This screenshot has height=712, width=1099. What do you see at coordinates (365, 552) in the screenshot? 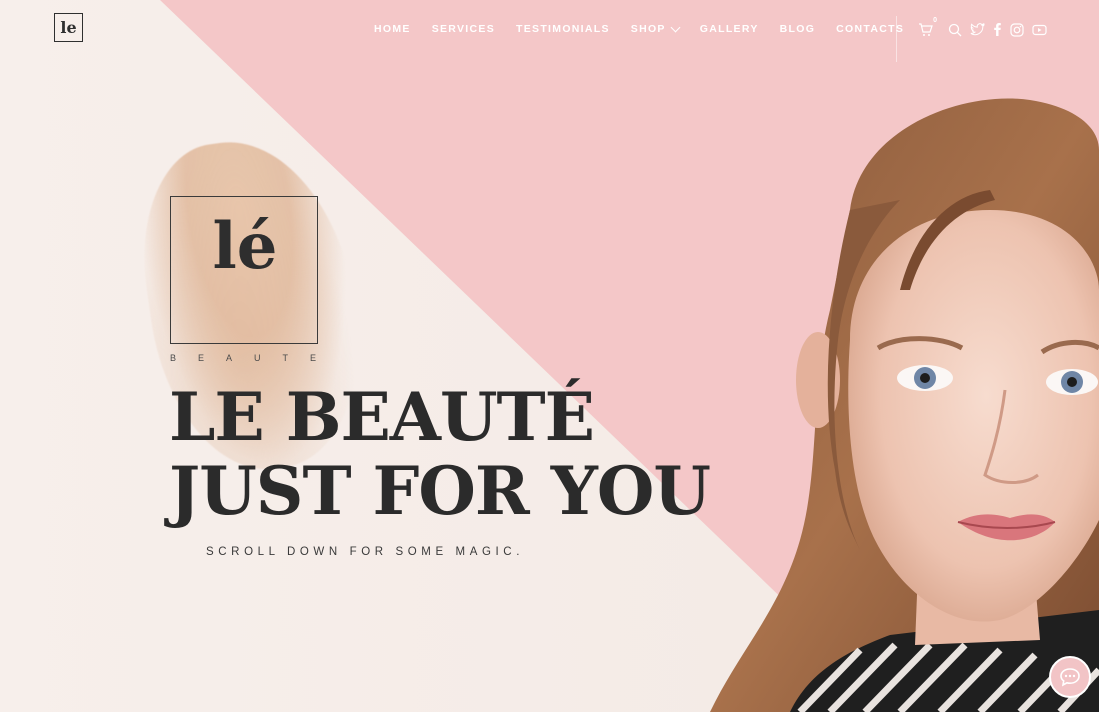
I see `hero-tagline: SCROLL DOWN FOR SOME MAGIC.` at bounding box center [365, 552].